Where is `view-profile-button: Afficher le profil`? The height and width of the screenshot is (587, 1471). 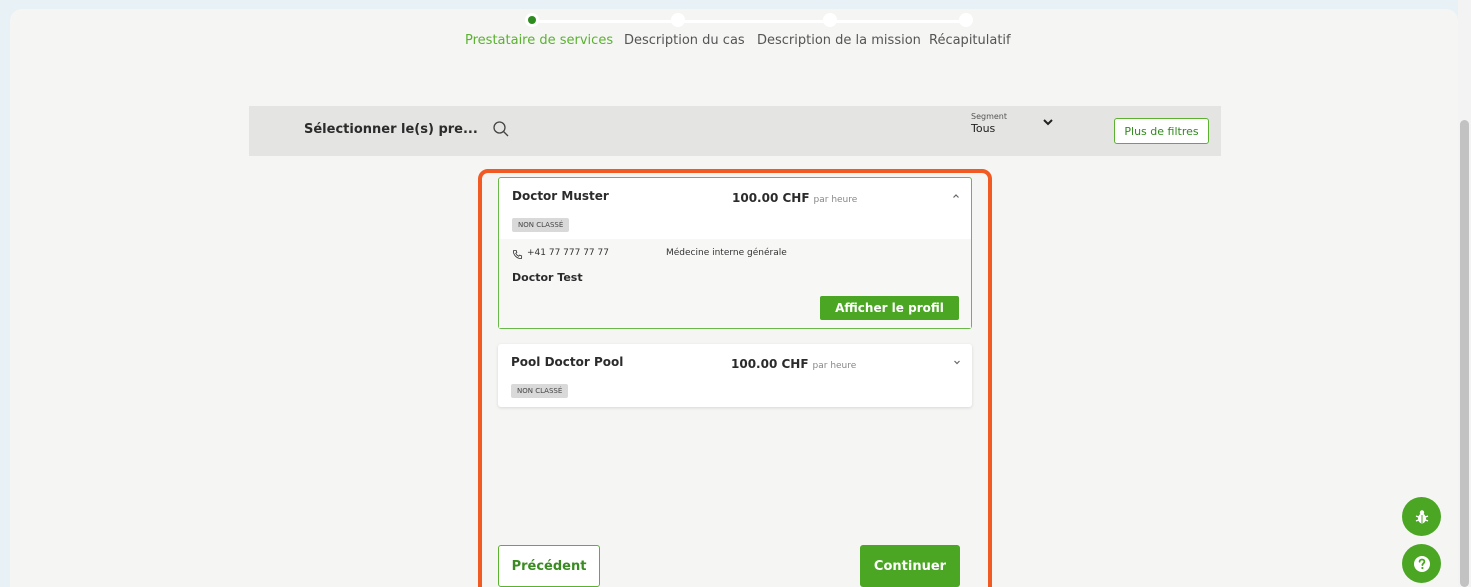
view-profile-button: Afficher le profil is located at coordinates (889, 308).